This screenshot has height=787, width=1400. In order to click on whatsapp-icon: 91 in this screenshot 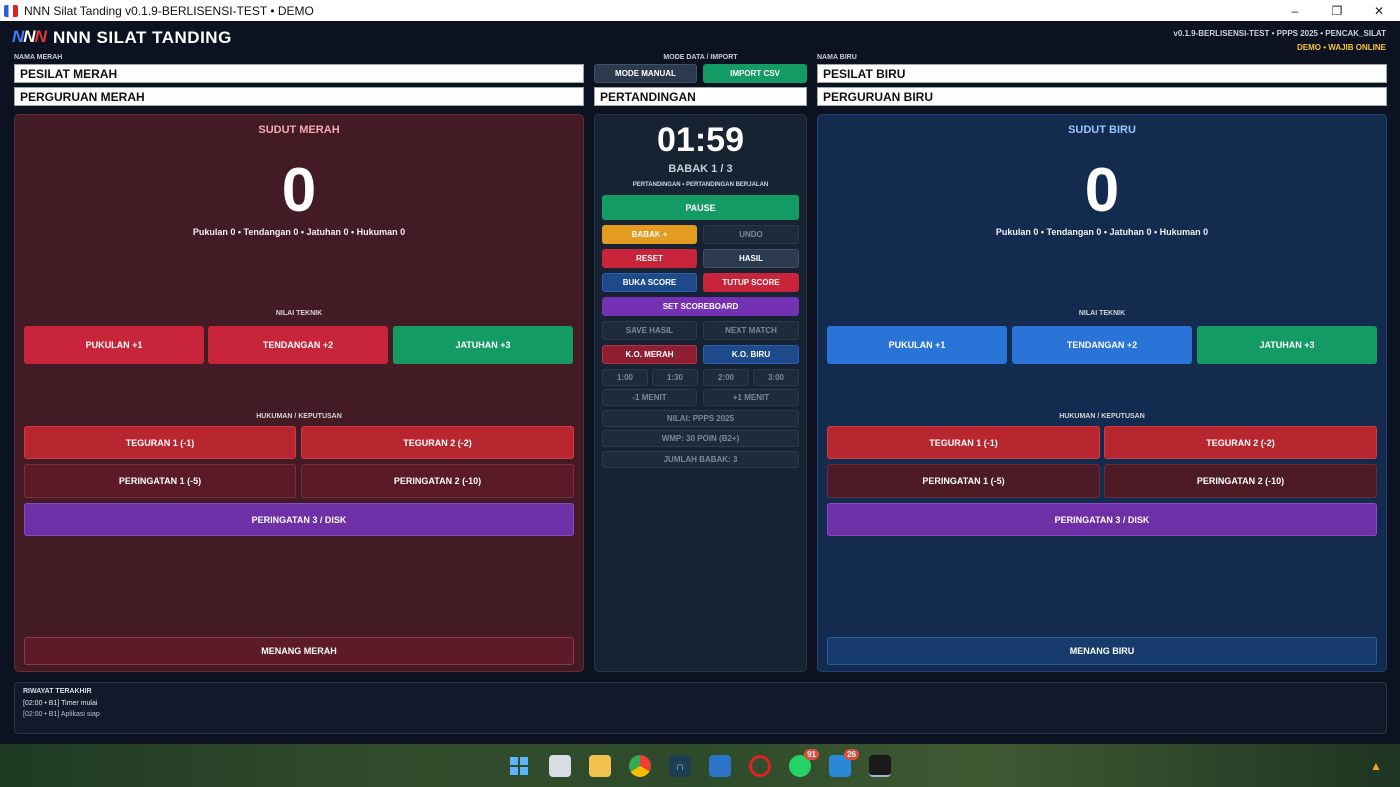, I will do `click(804, 763)`.